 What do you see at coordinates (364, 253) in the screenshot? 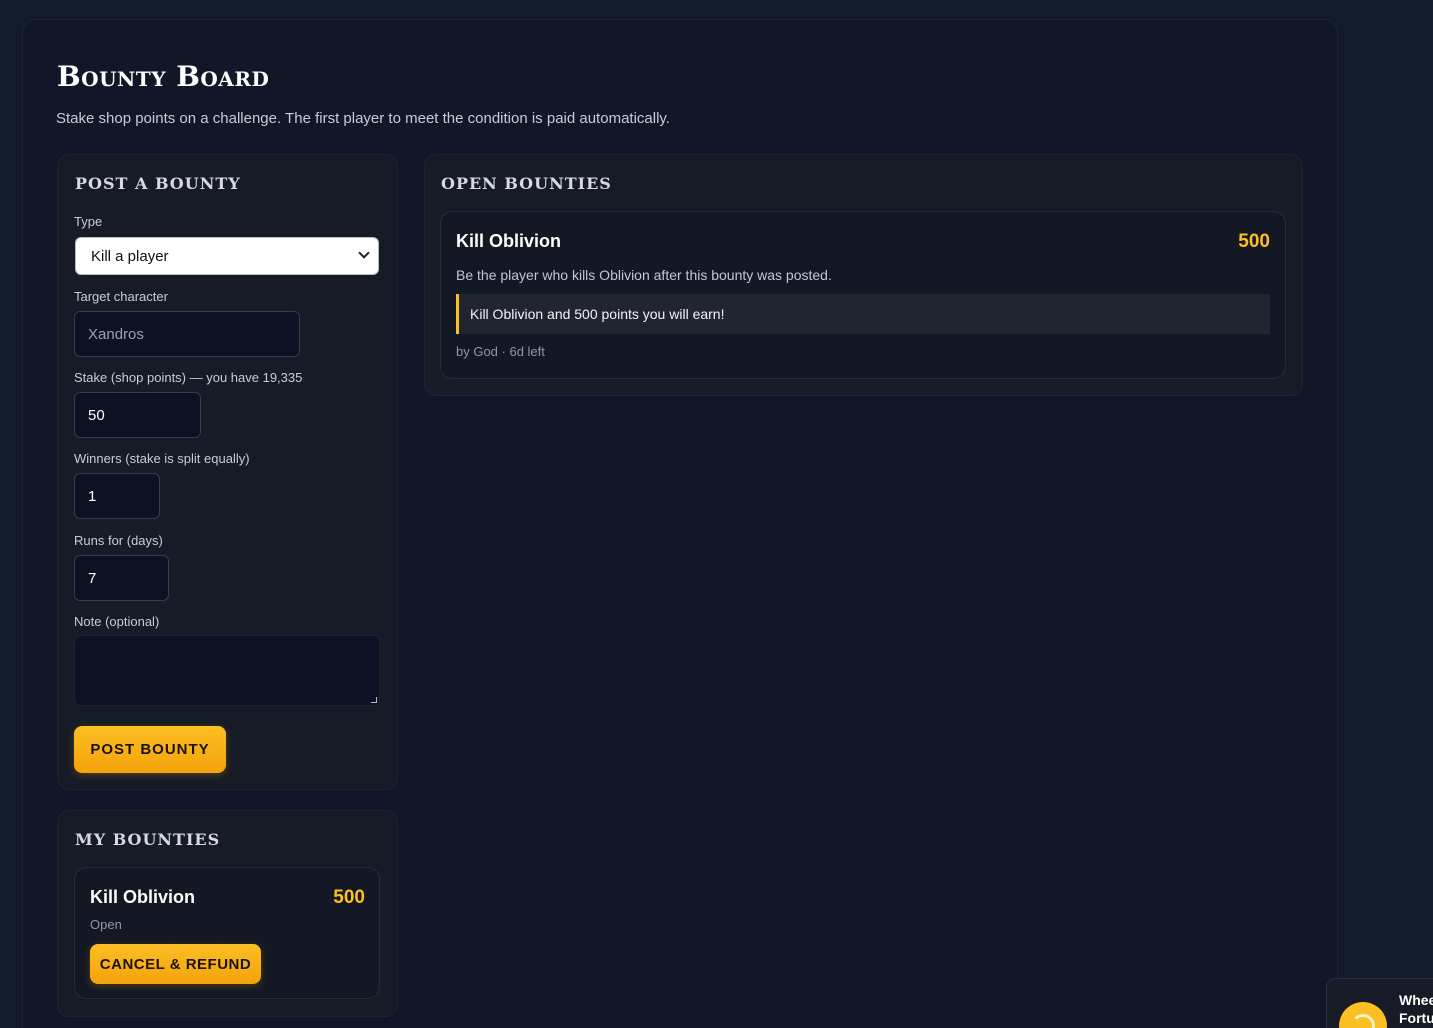
I see `chevron-down-icon` at bounding box center [364, 253].